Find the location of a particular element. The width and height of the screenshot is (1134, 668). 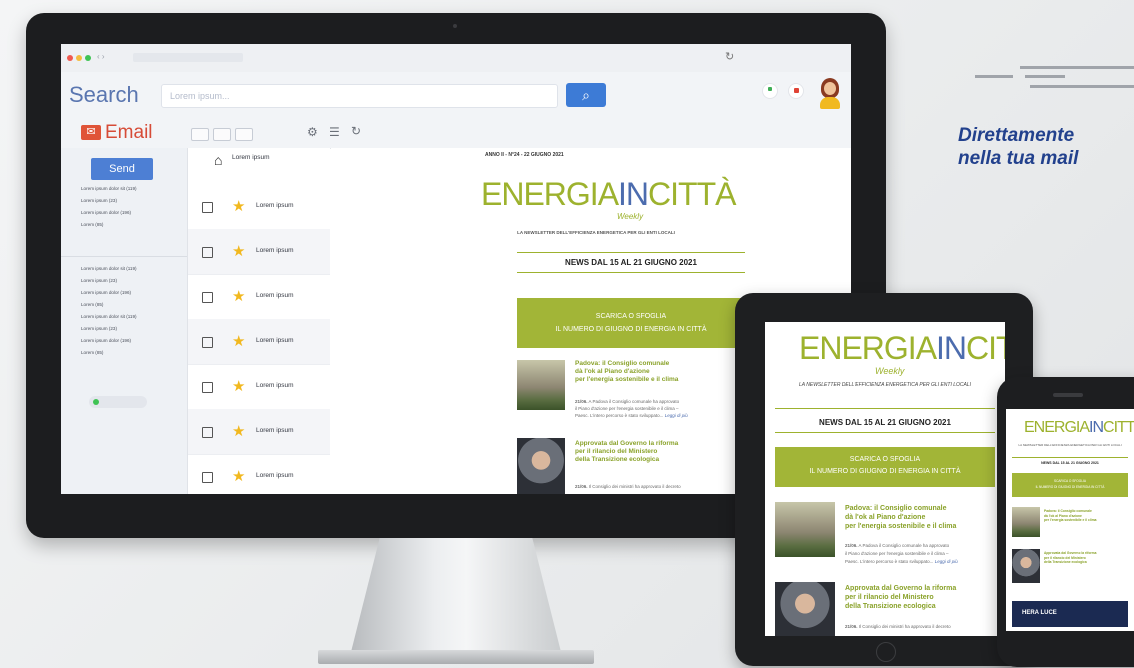

search-button: ⌕ is located at coordinates (586, 95).